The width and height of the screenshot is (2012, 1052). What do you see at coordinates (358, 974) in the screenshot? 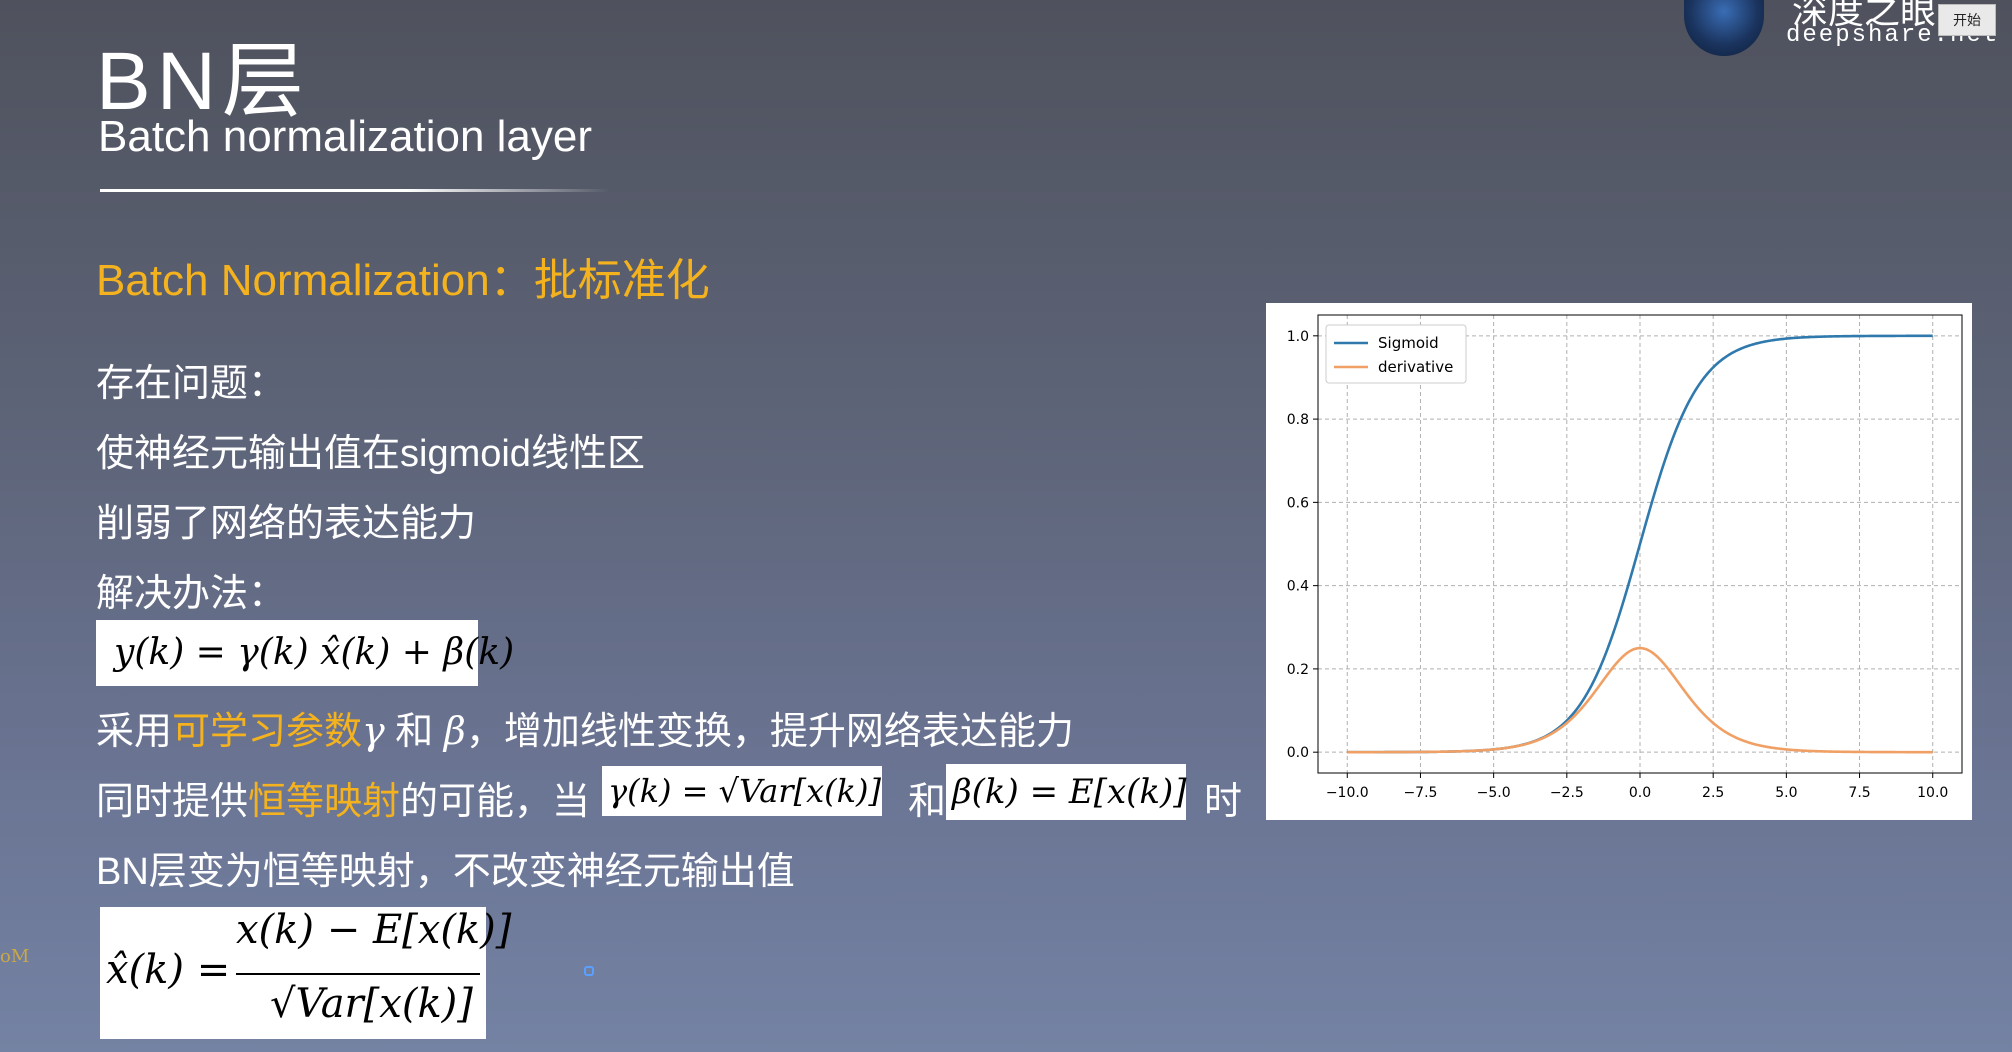
I see `fraction-bar` at bounding box center [358, 974].